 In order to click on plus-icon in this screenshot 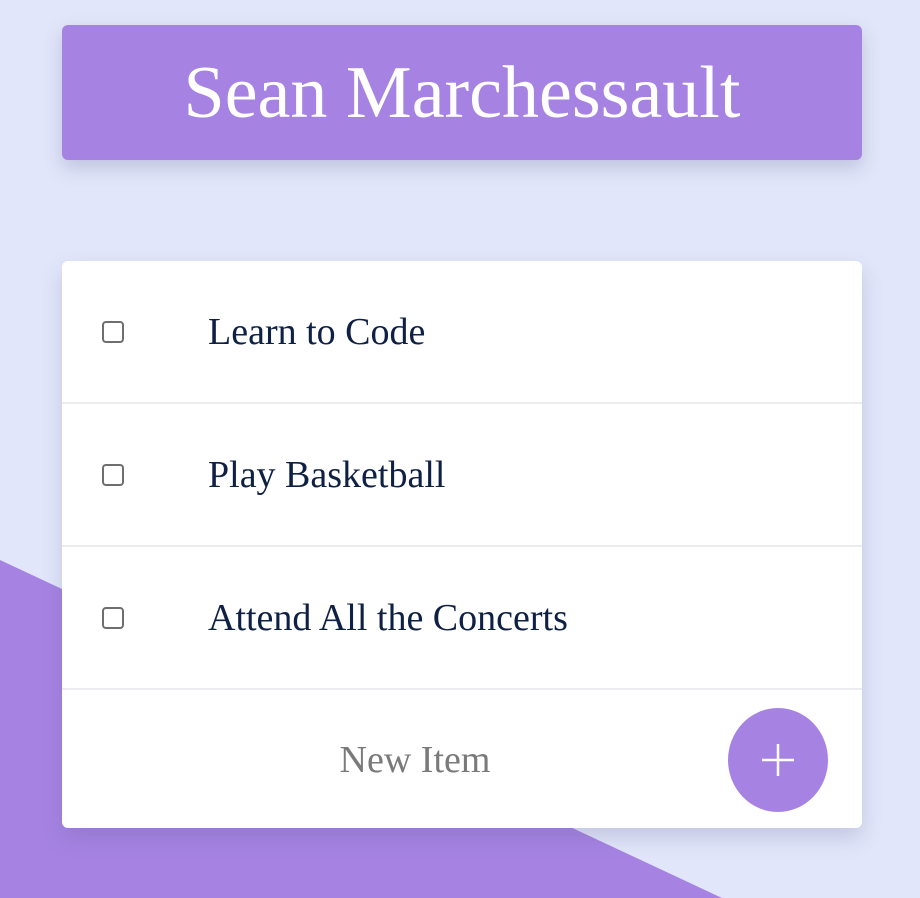, I will do `click(778, 760)`.